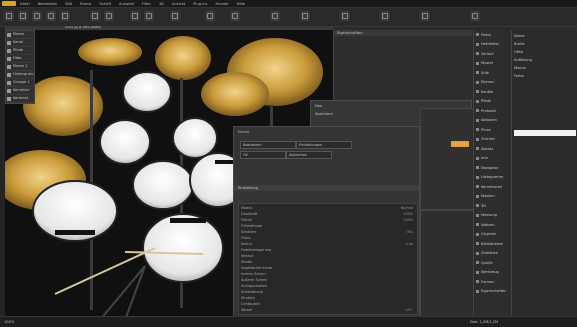 This screenshot has width=577, height=327. I want to click on extensions-button, so click(475, 16).